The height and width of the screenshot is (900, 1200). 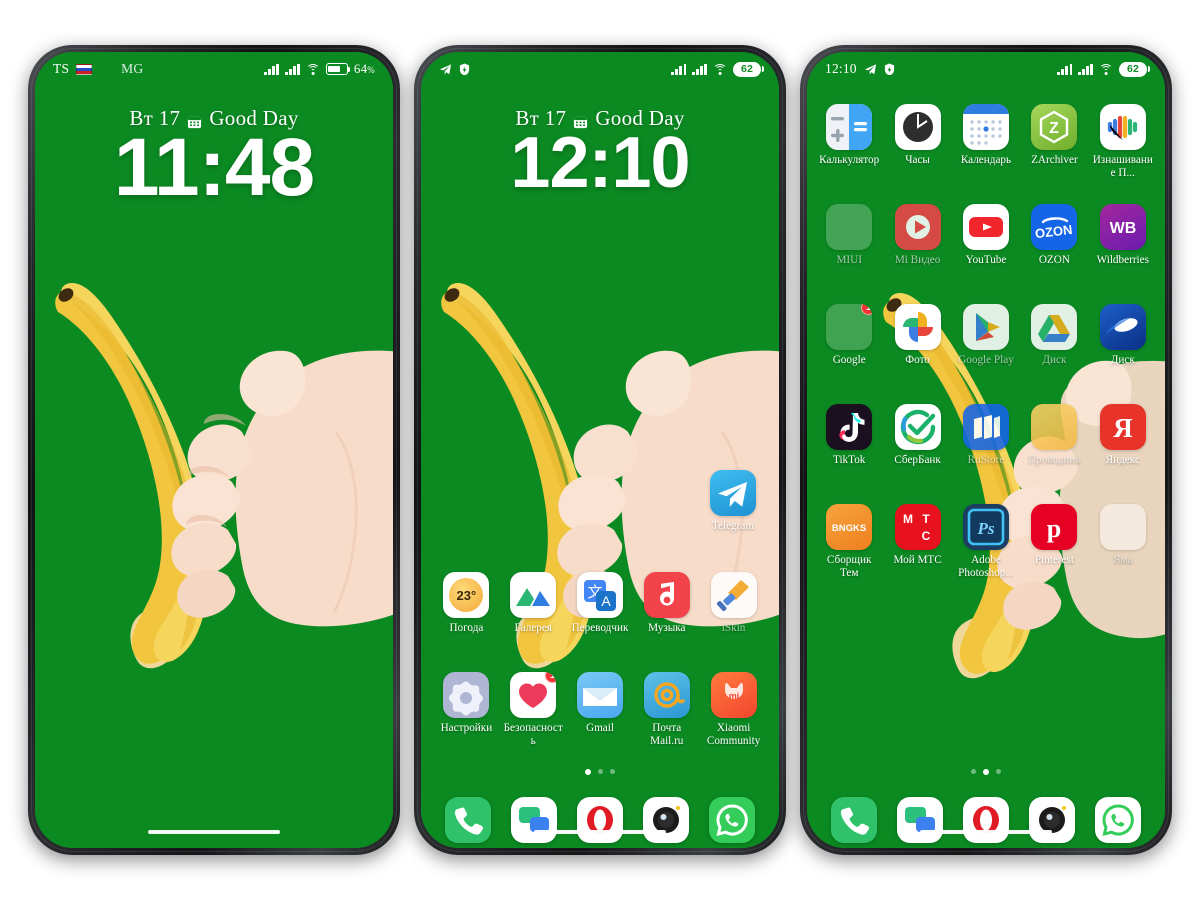 I want to click on app-sborshchik-tem: BNGKS Сборщик Тем, so click(x=849, y=541).